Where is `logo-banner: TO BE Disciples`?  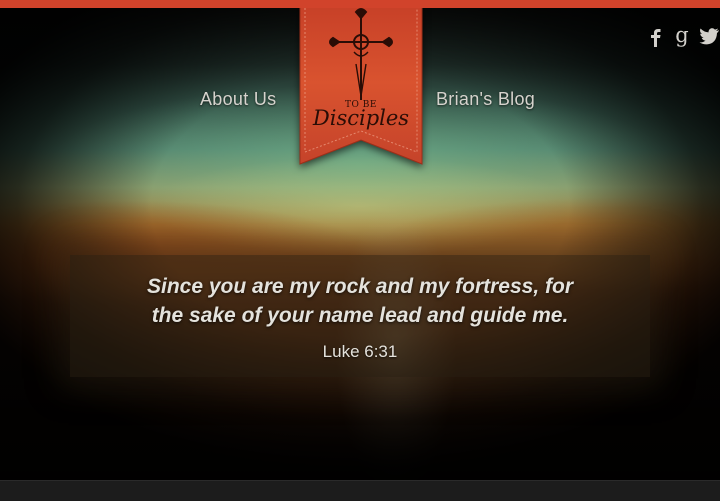 logo-banner: TO BE Disciples is located at coordinates (361, 84).